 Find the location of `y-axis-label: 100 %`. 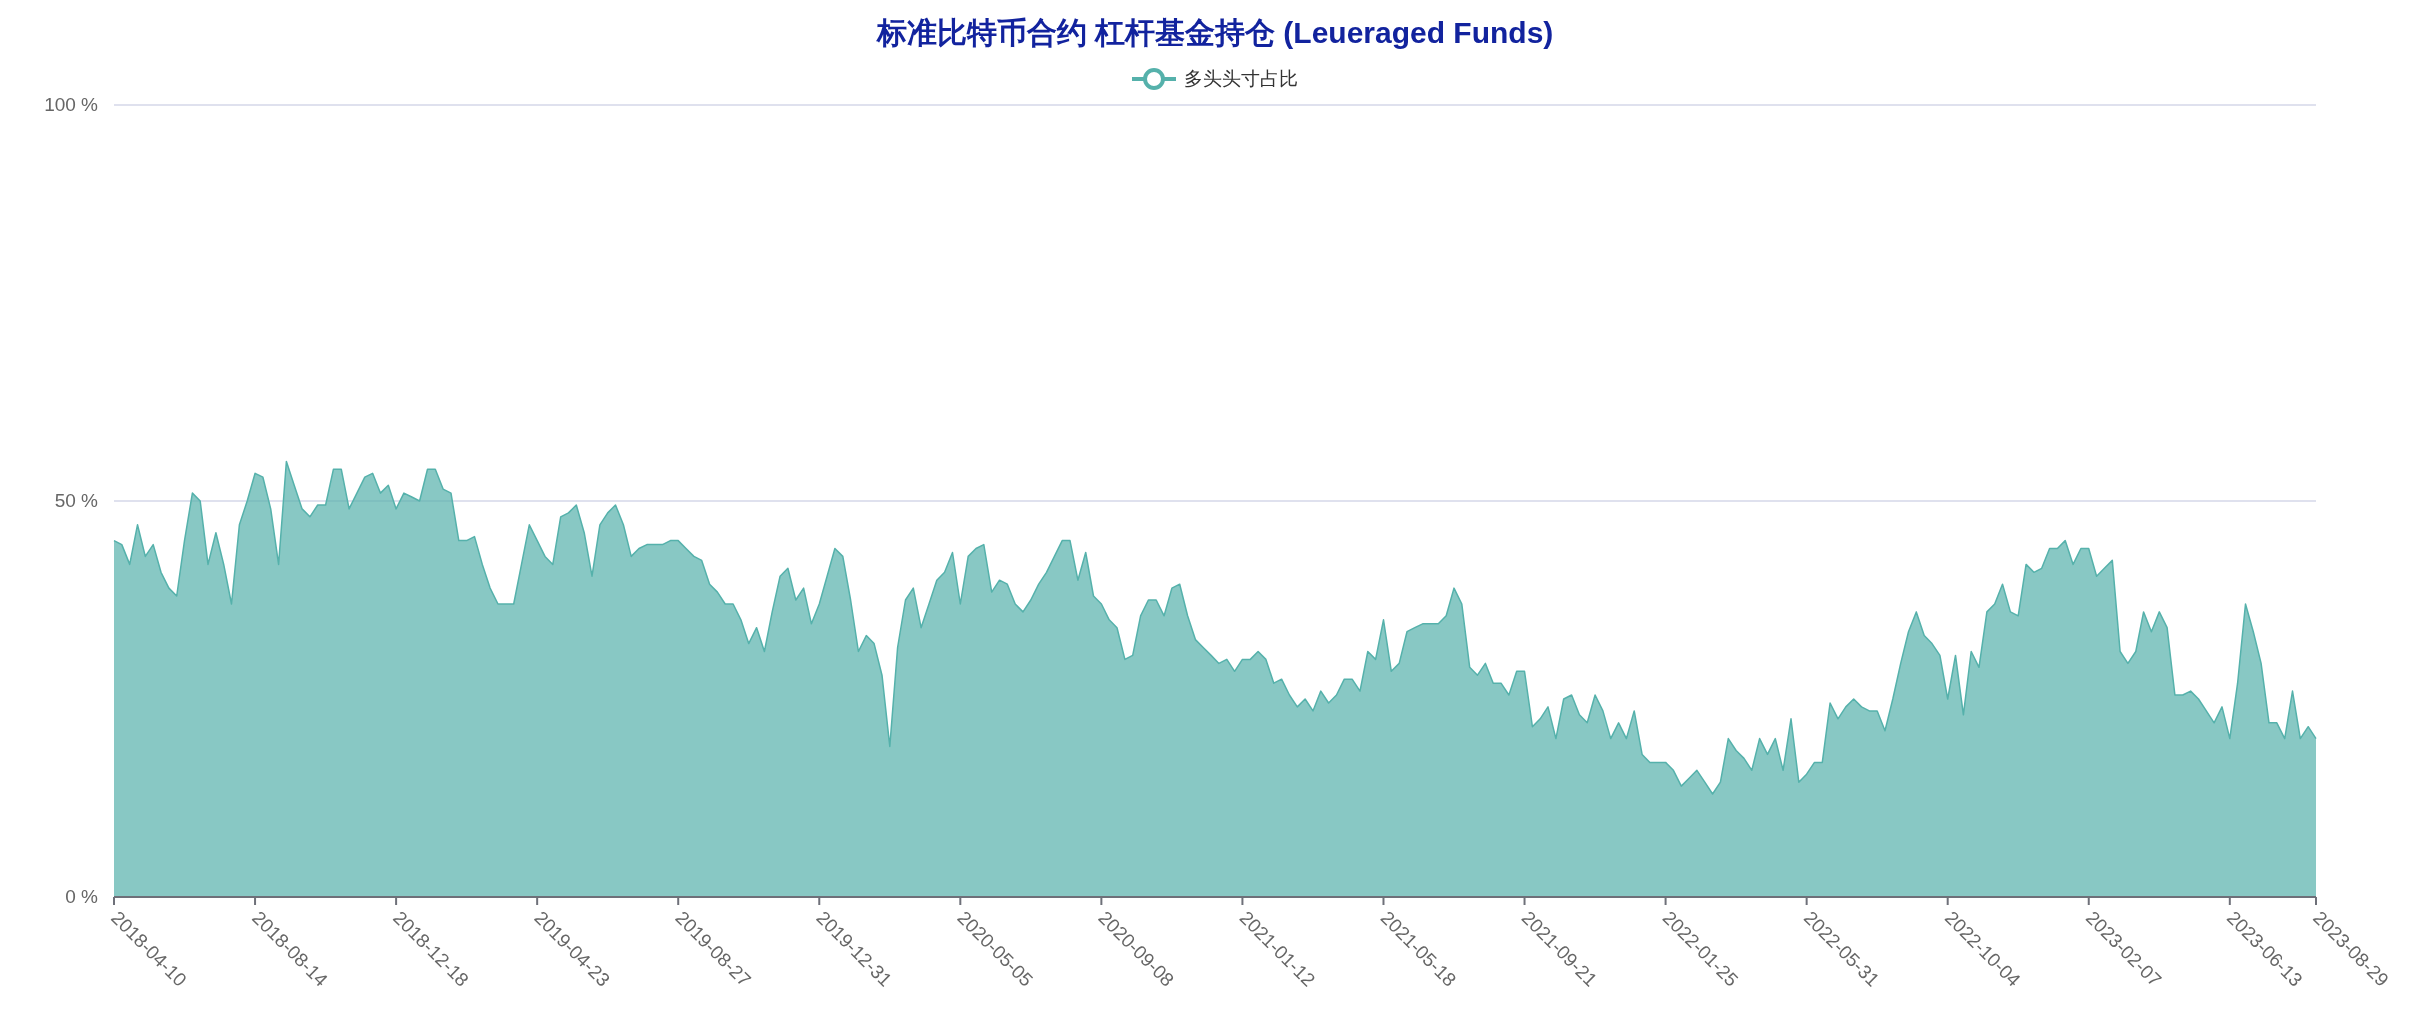

y-axis-label: 100 % is located at coordinates (71, 104).